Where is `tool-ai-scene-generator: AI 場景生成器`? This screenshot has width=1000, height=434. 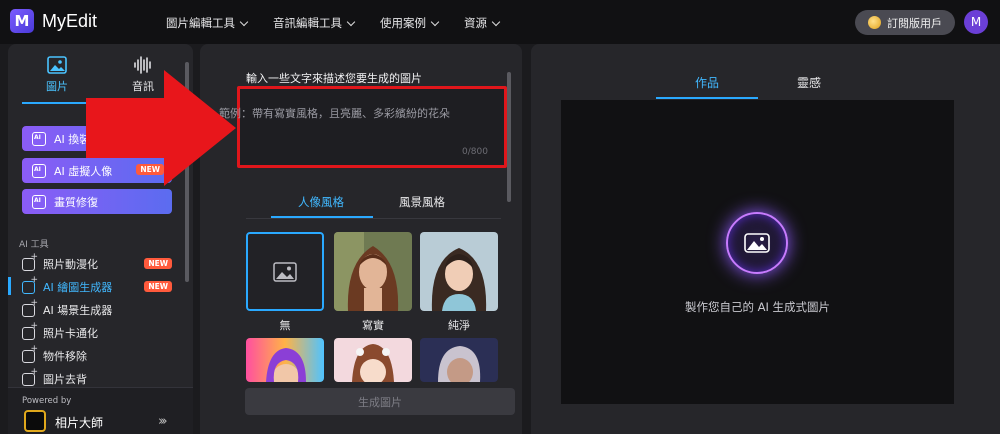
tool-ai-scene-generator: AI 場景生成器 is located at coordinates (97, 308).